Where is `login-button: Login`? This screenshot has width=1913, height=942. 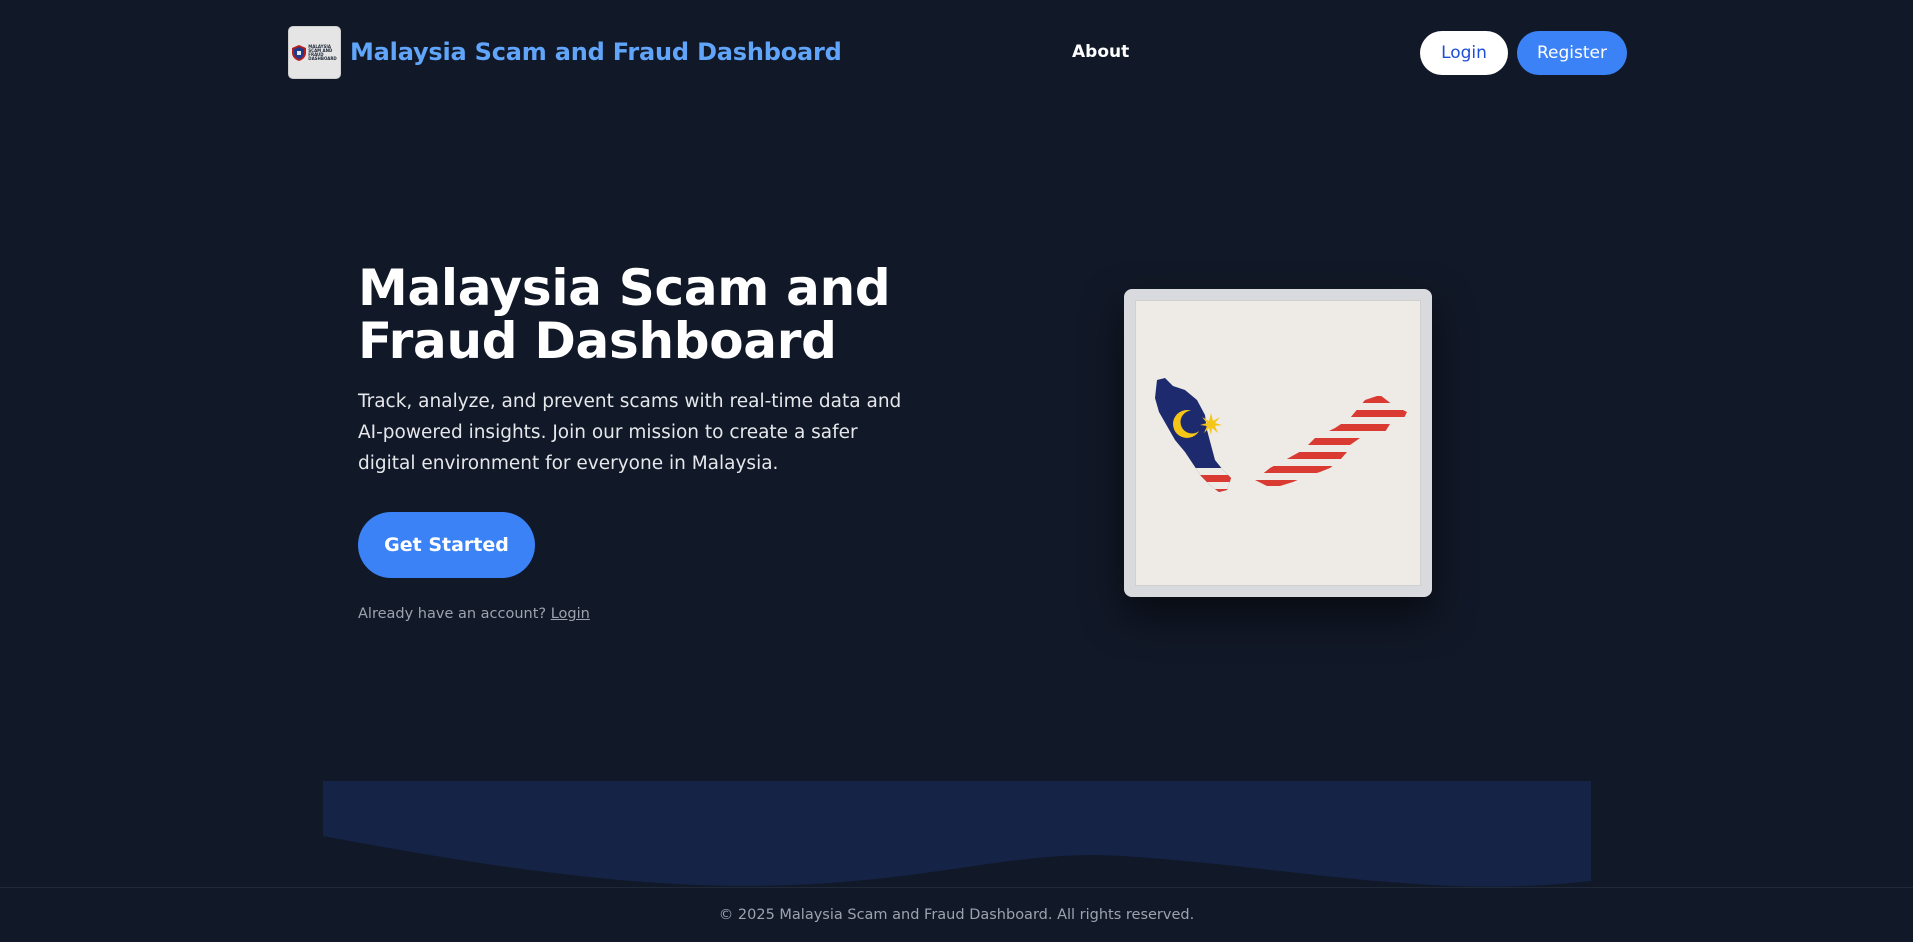 login-button: Login is located at coordinates (1464, 53).